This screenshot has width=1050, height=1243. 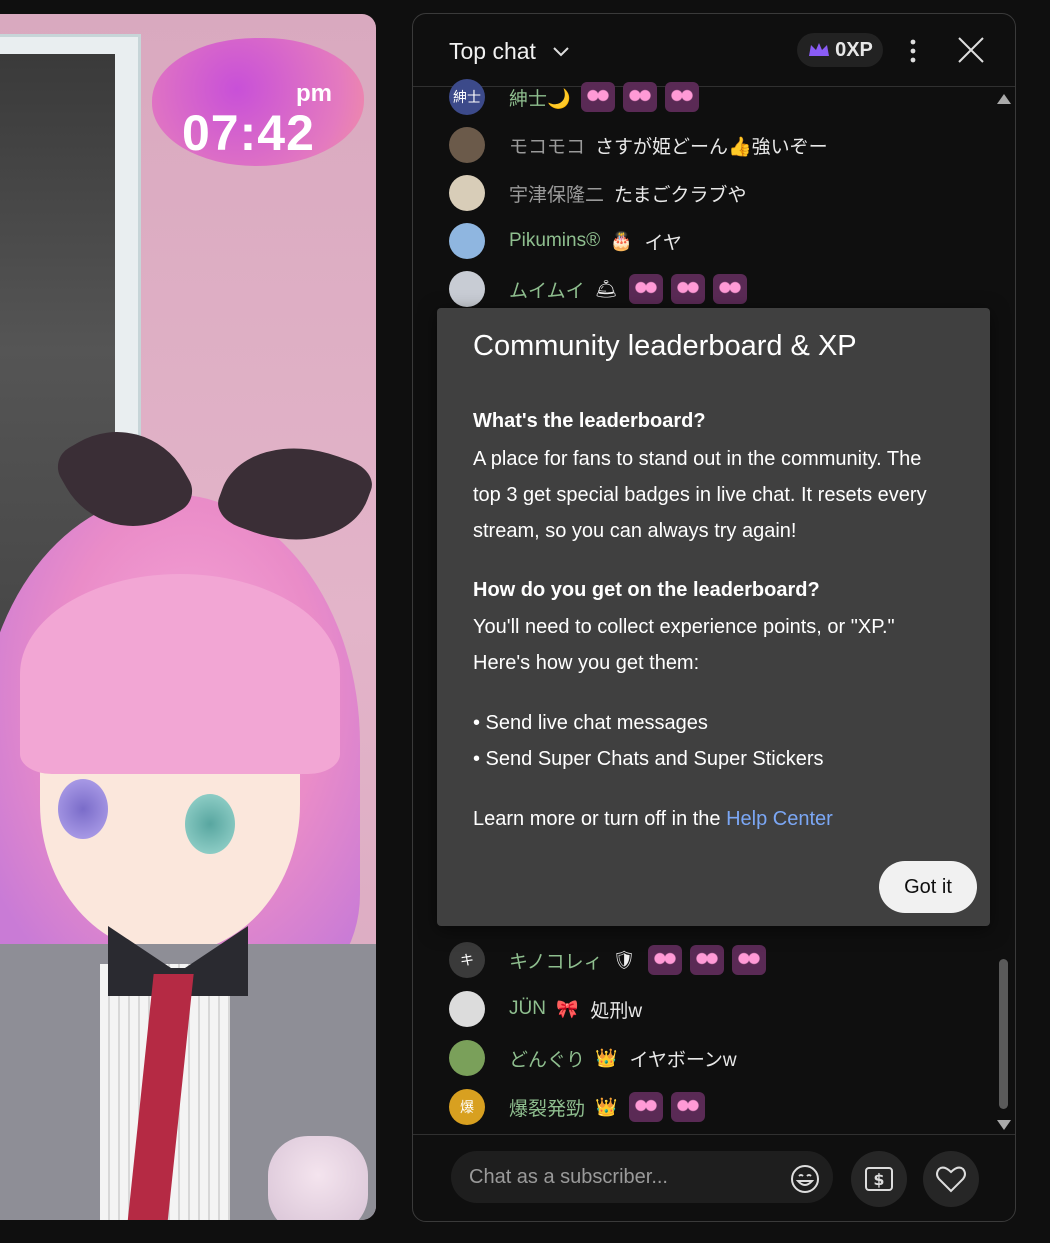 I want to click on answer-1-line: stream, so you can always try again!, so click(x=635, y=531).